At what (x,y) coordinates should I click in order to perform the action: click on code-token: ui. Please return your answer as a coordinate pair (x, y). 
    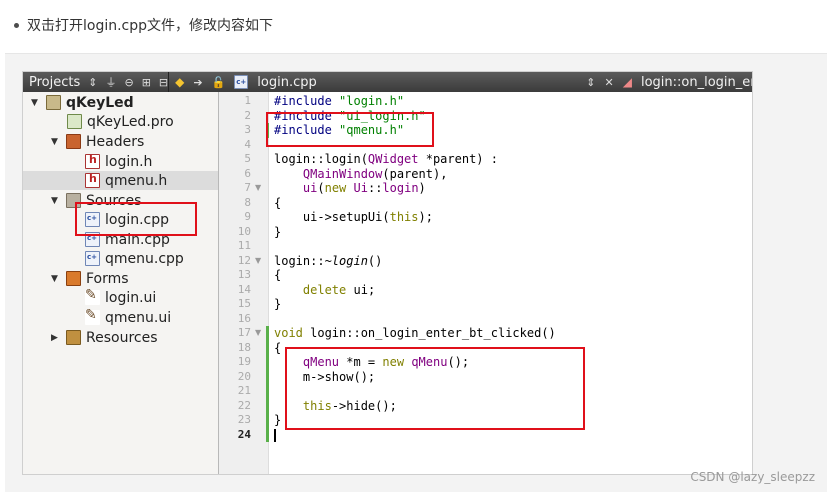
    Looking at the image, I should click on (310, 188).